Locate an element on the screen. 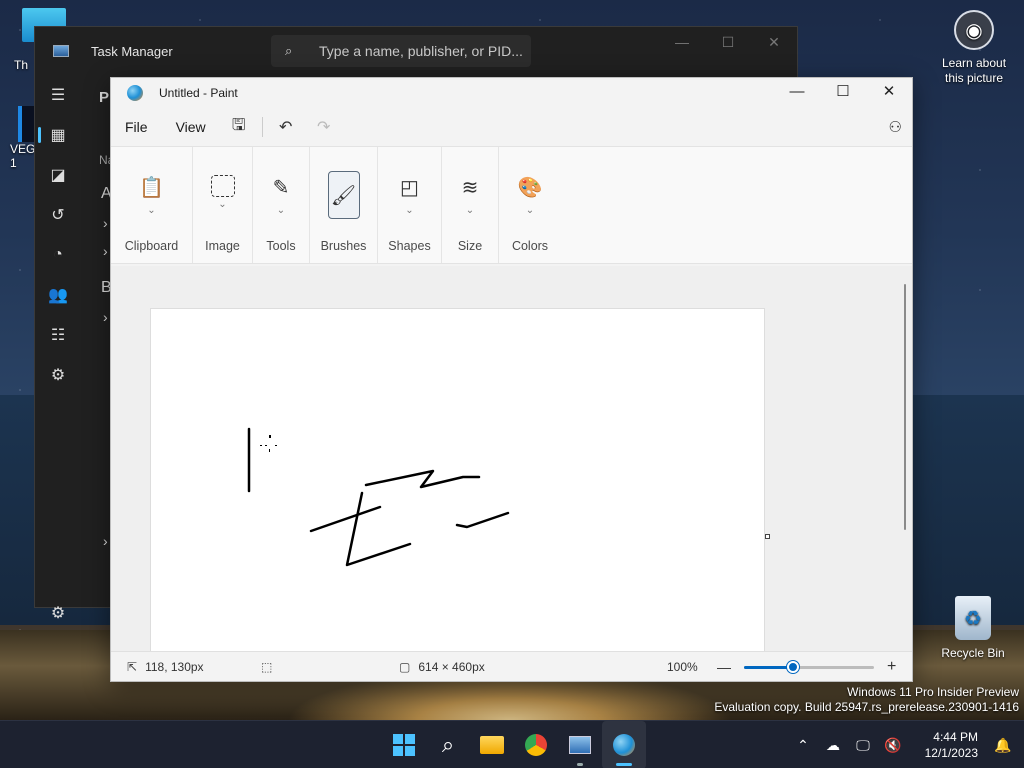 The width and height of the screenshot is (1024, 768). ribbon-group-colors: 🎨 ⌄ Colors is located at coordinates (530, 205).